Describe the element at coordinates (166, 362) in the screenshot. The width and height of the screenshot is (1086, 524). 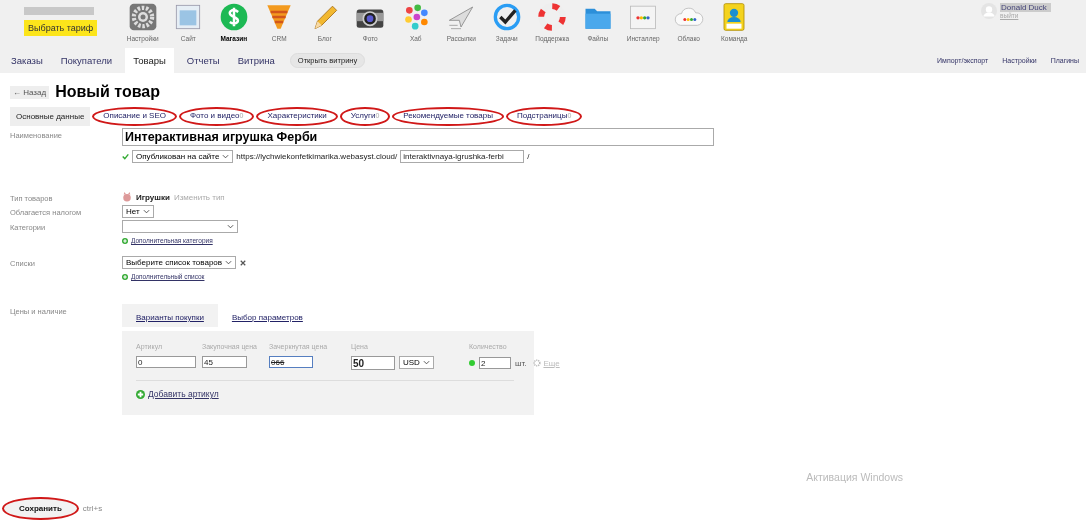
I see `sku-input: 0` at that location.